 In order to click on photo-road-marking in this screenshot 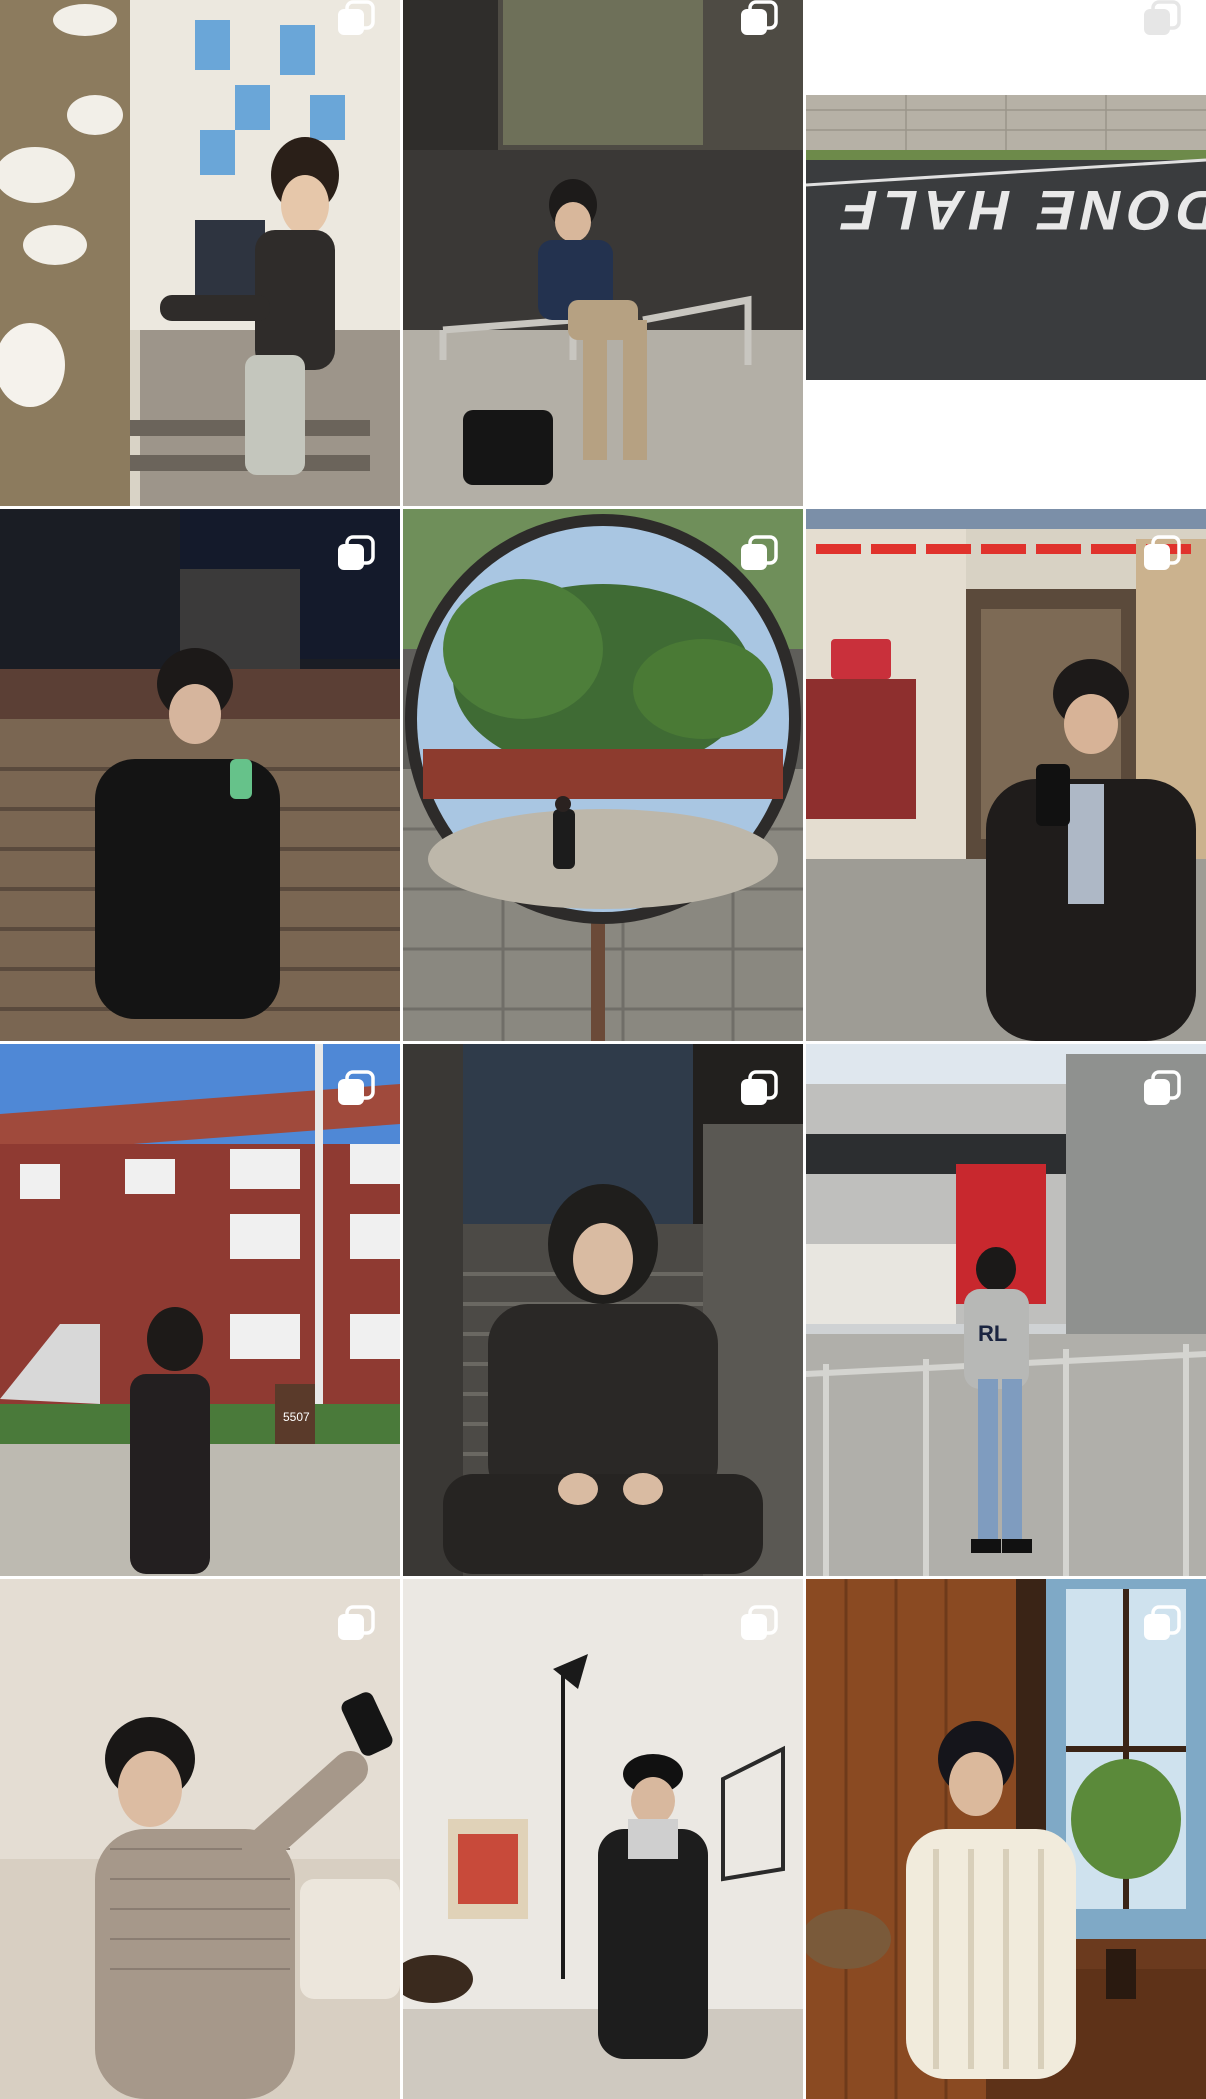, I will do `click(1006, 253)`.